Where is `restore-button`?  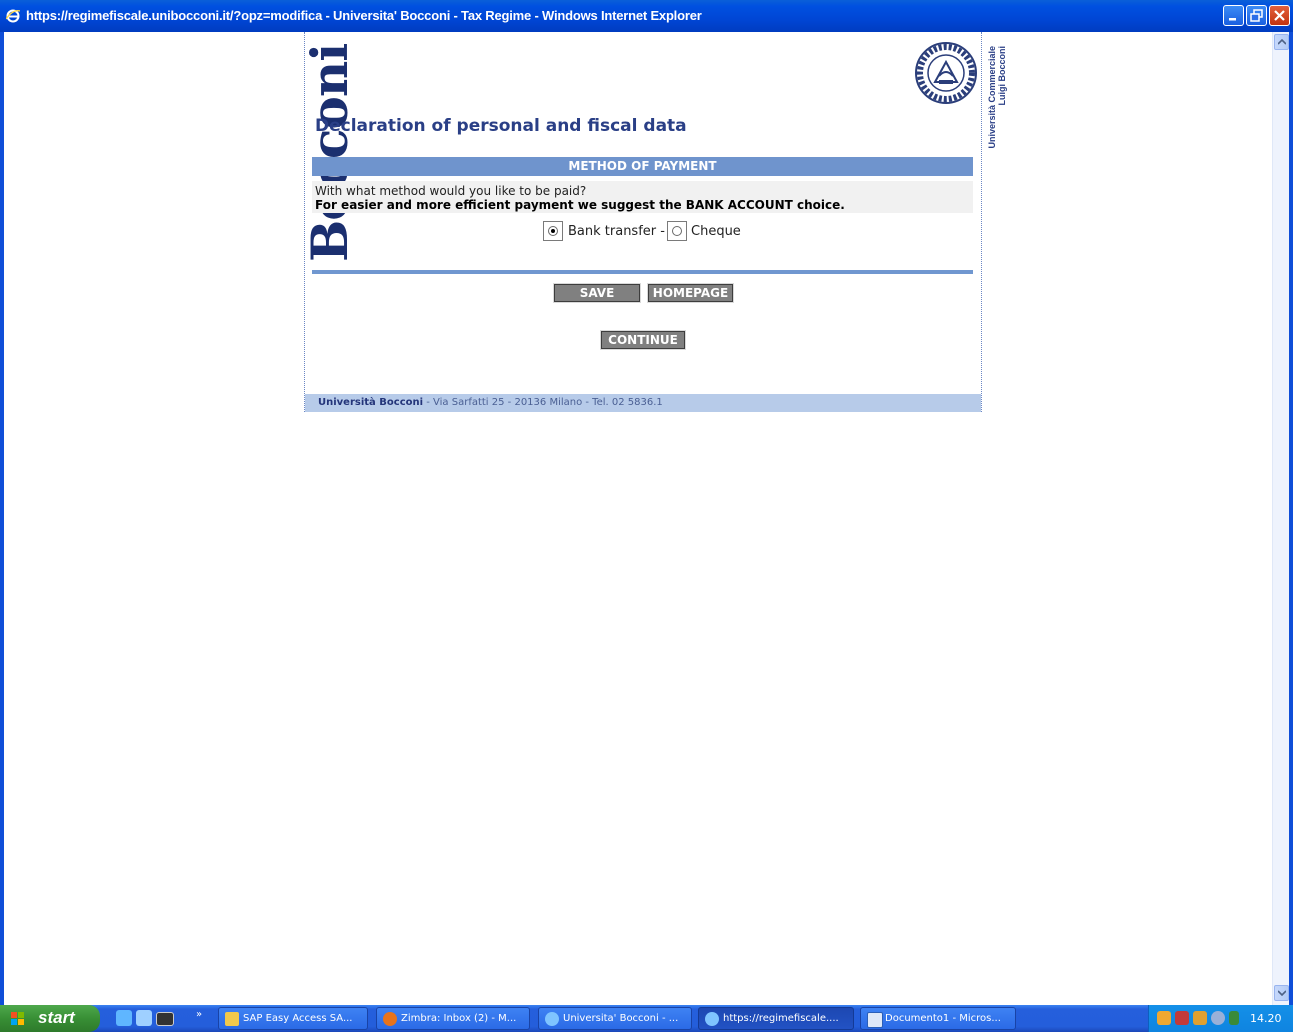 restore-button is located at coordinates (1256, 15).